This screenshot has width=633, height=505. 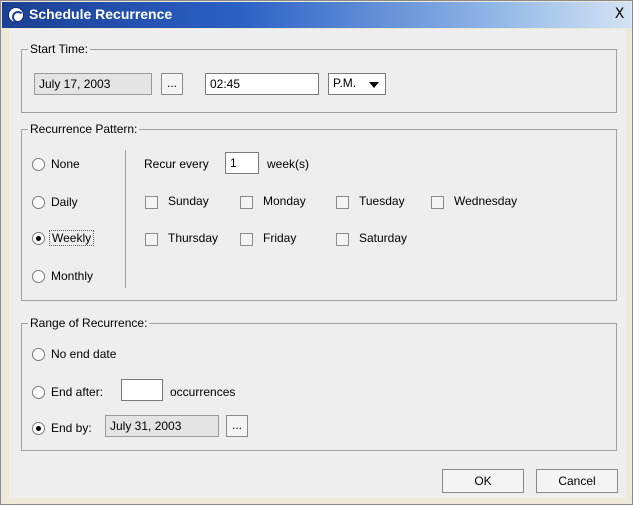 What do you see at coordinates (345, 83) in the screenshot?
I see `ampm-value: P.M.` at bounding box center [345, 83].